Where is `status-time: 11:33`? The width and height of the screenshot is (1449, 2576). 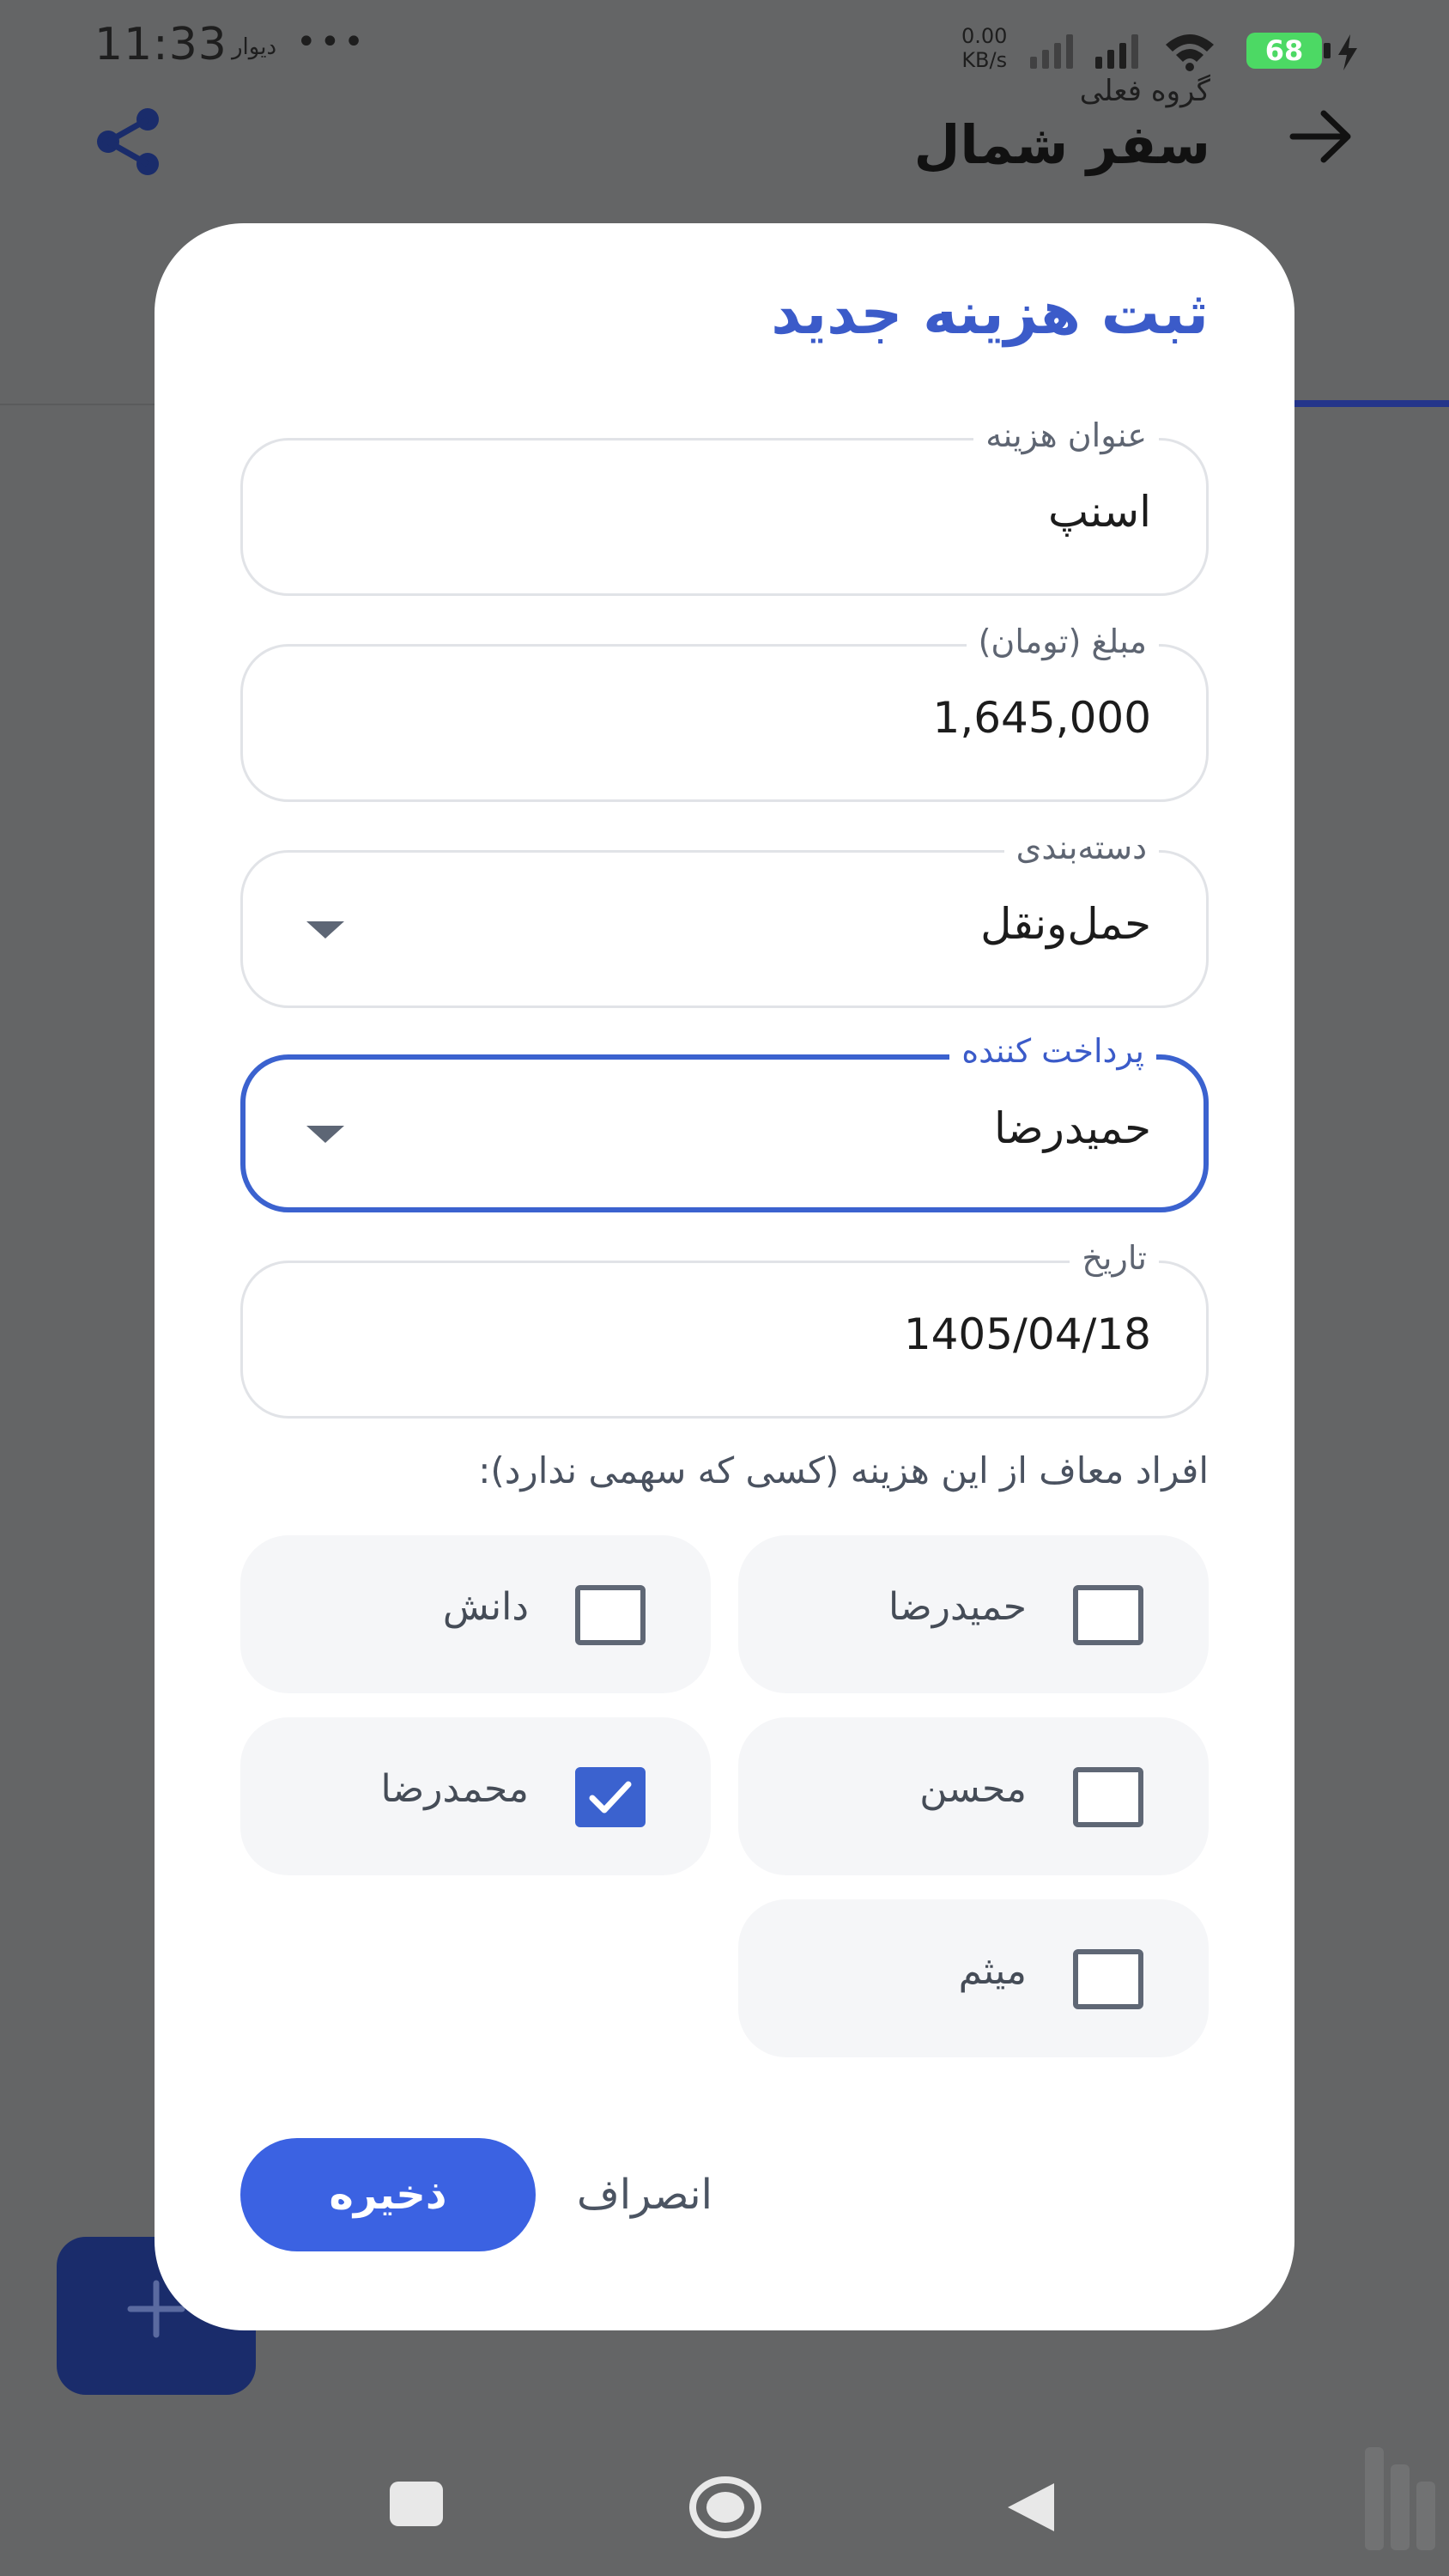
status-time: 11:33 is located at coordinates (160, 44).